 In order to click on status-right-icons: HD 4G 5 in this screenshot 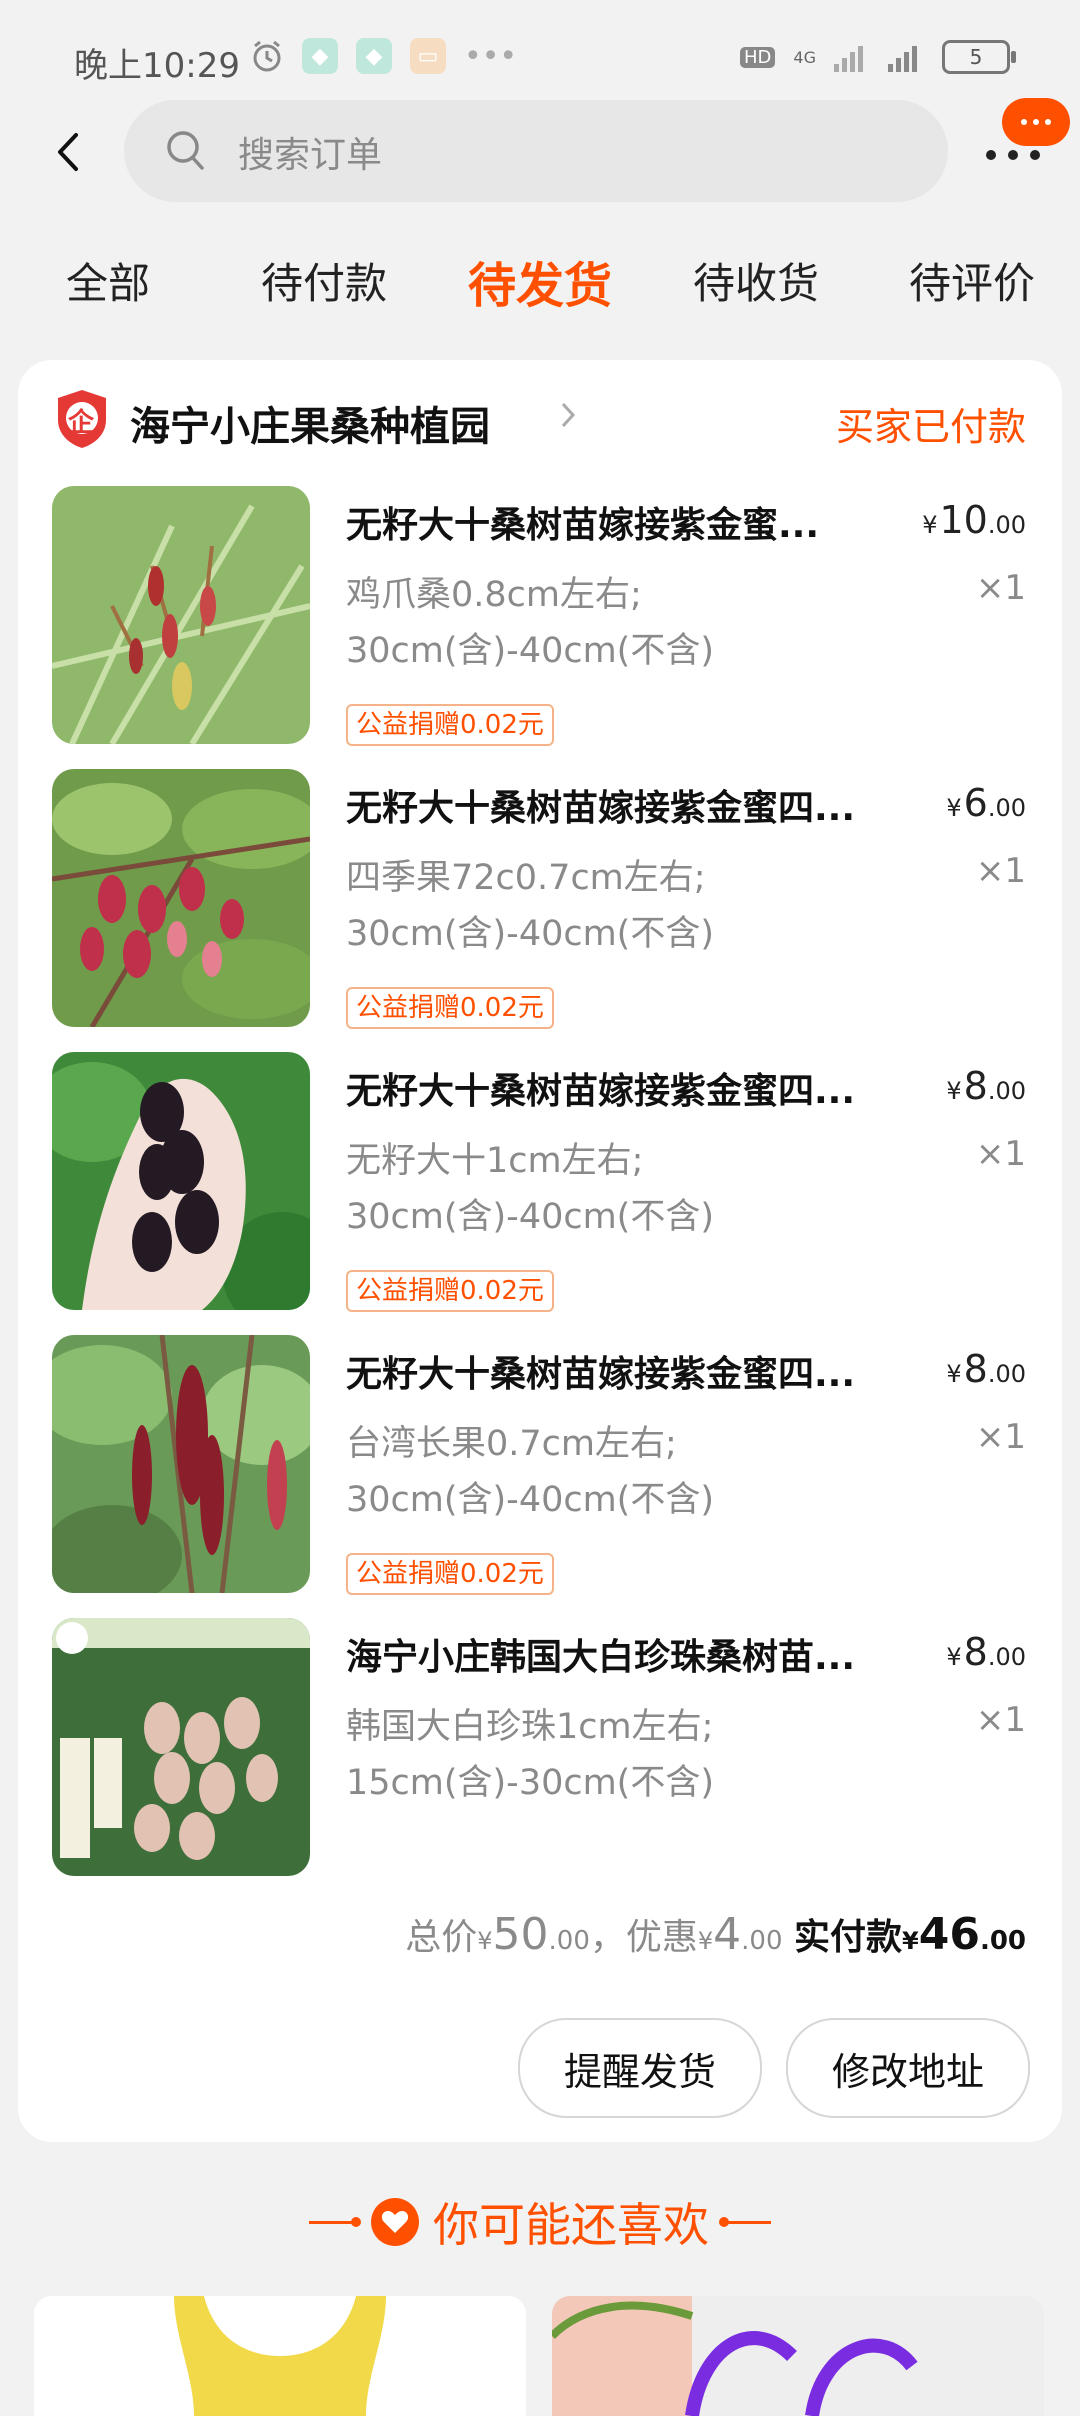, I will do `click(878, 57)`.